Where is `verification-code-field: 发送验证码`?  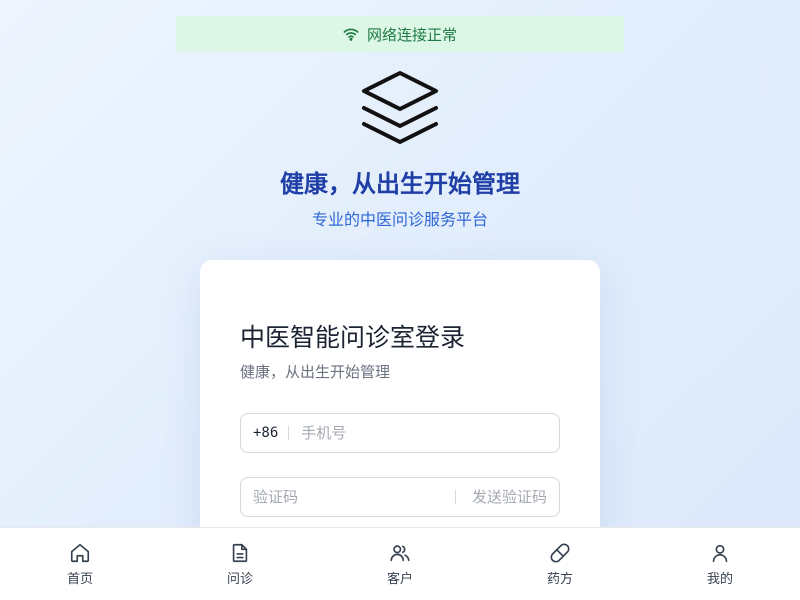 verification-code-field: 发送验证码 is located at coordinates (400, 497).